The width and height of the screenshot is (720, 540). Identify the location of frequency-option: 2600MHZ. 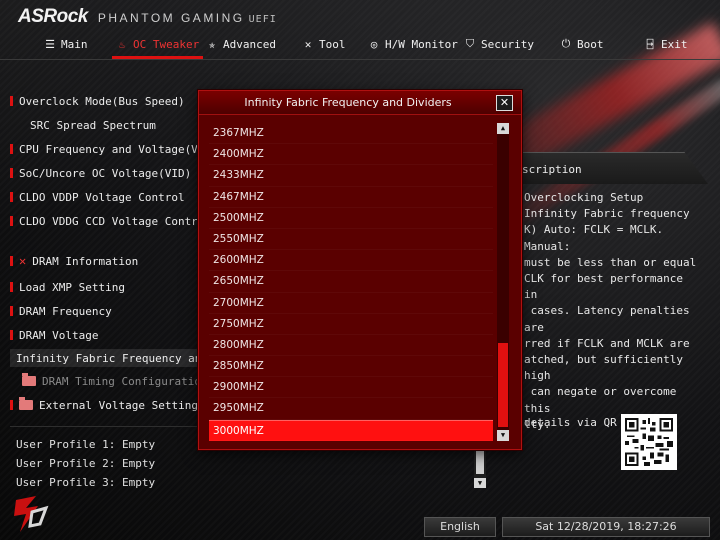
(351, 260).